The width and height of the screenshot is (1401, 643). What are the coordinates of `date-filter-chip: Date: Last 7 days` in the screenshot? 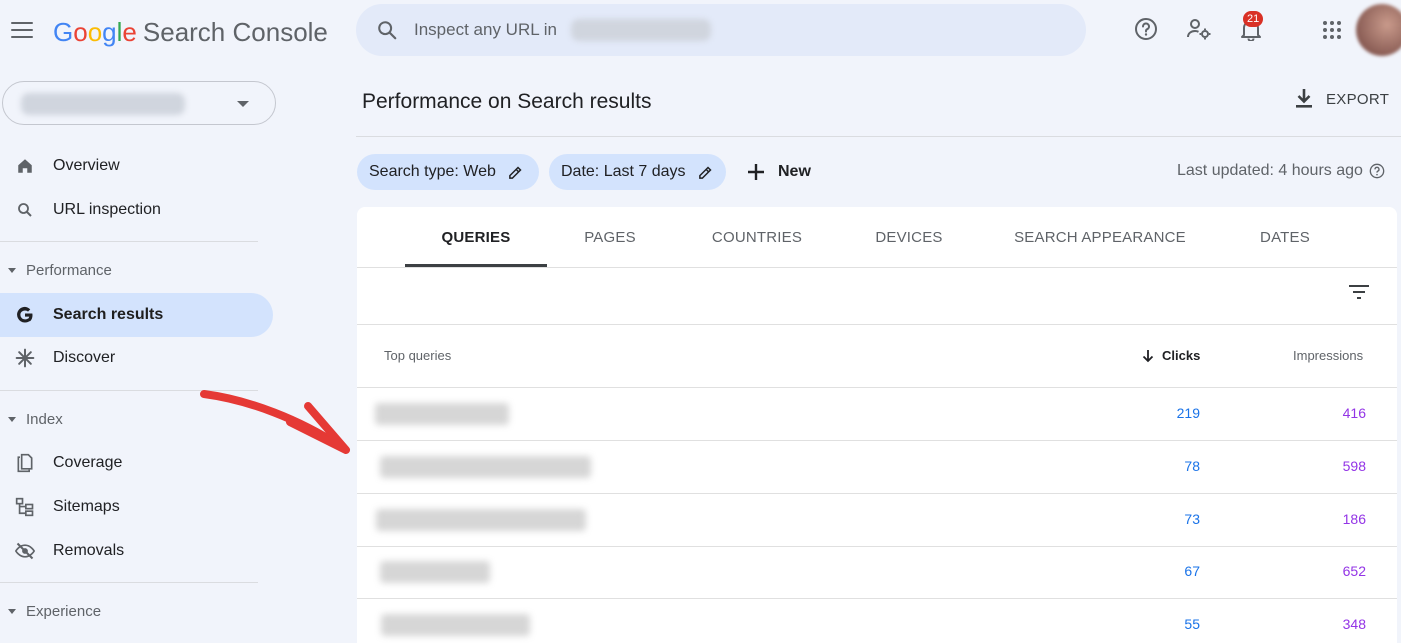 It's located at (637, 172).